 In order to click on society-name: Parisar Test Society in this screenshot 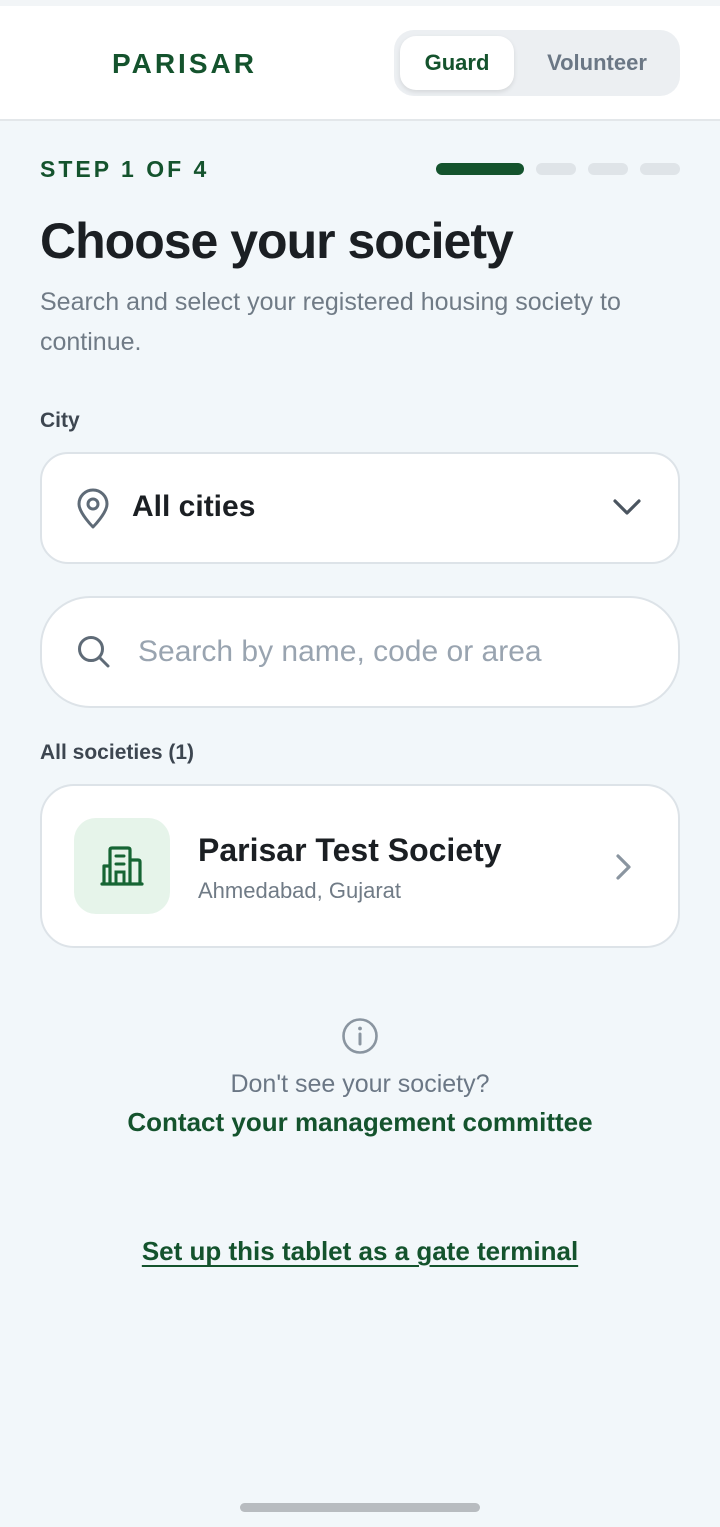, I will do `click(350, 850)`.